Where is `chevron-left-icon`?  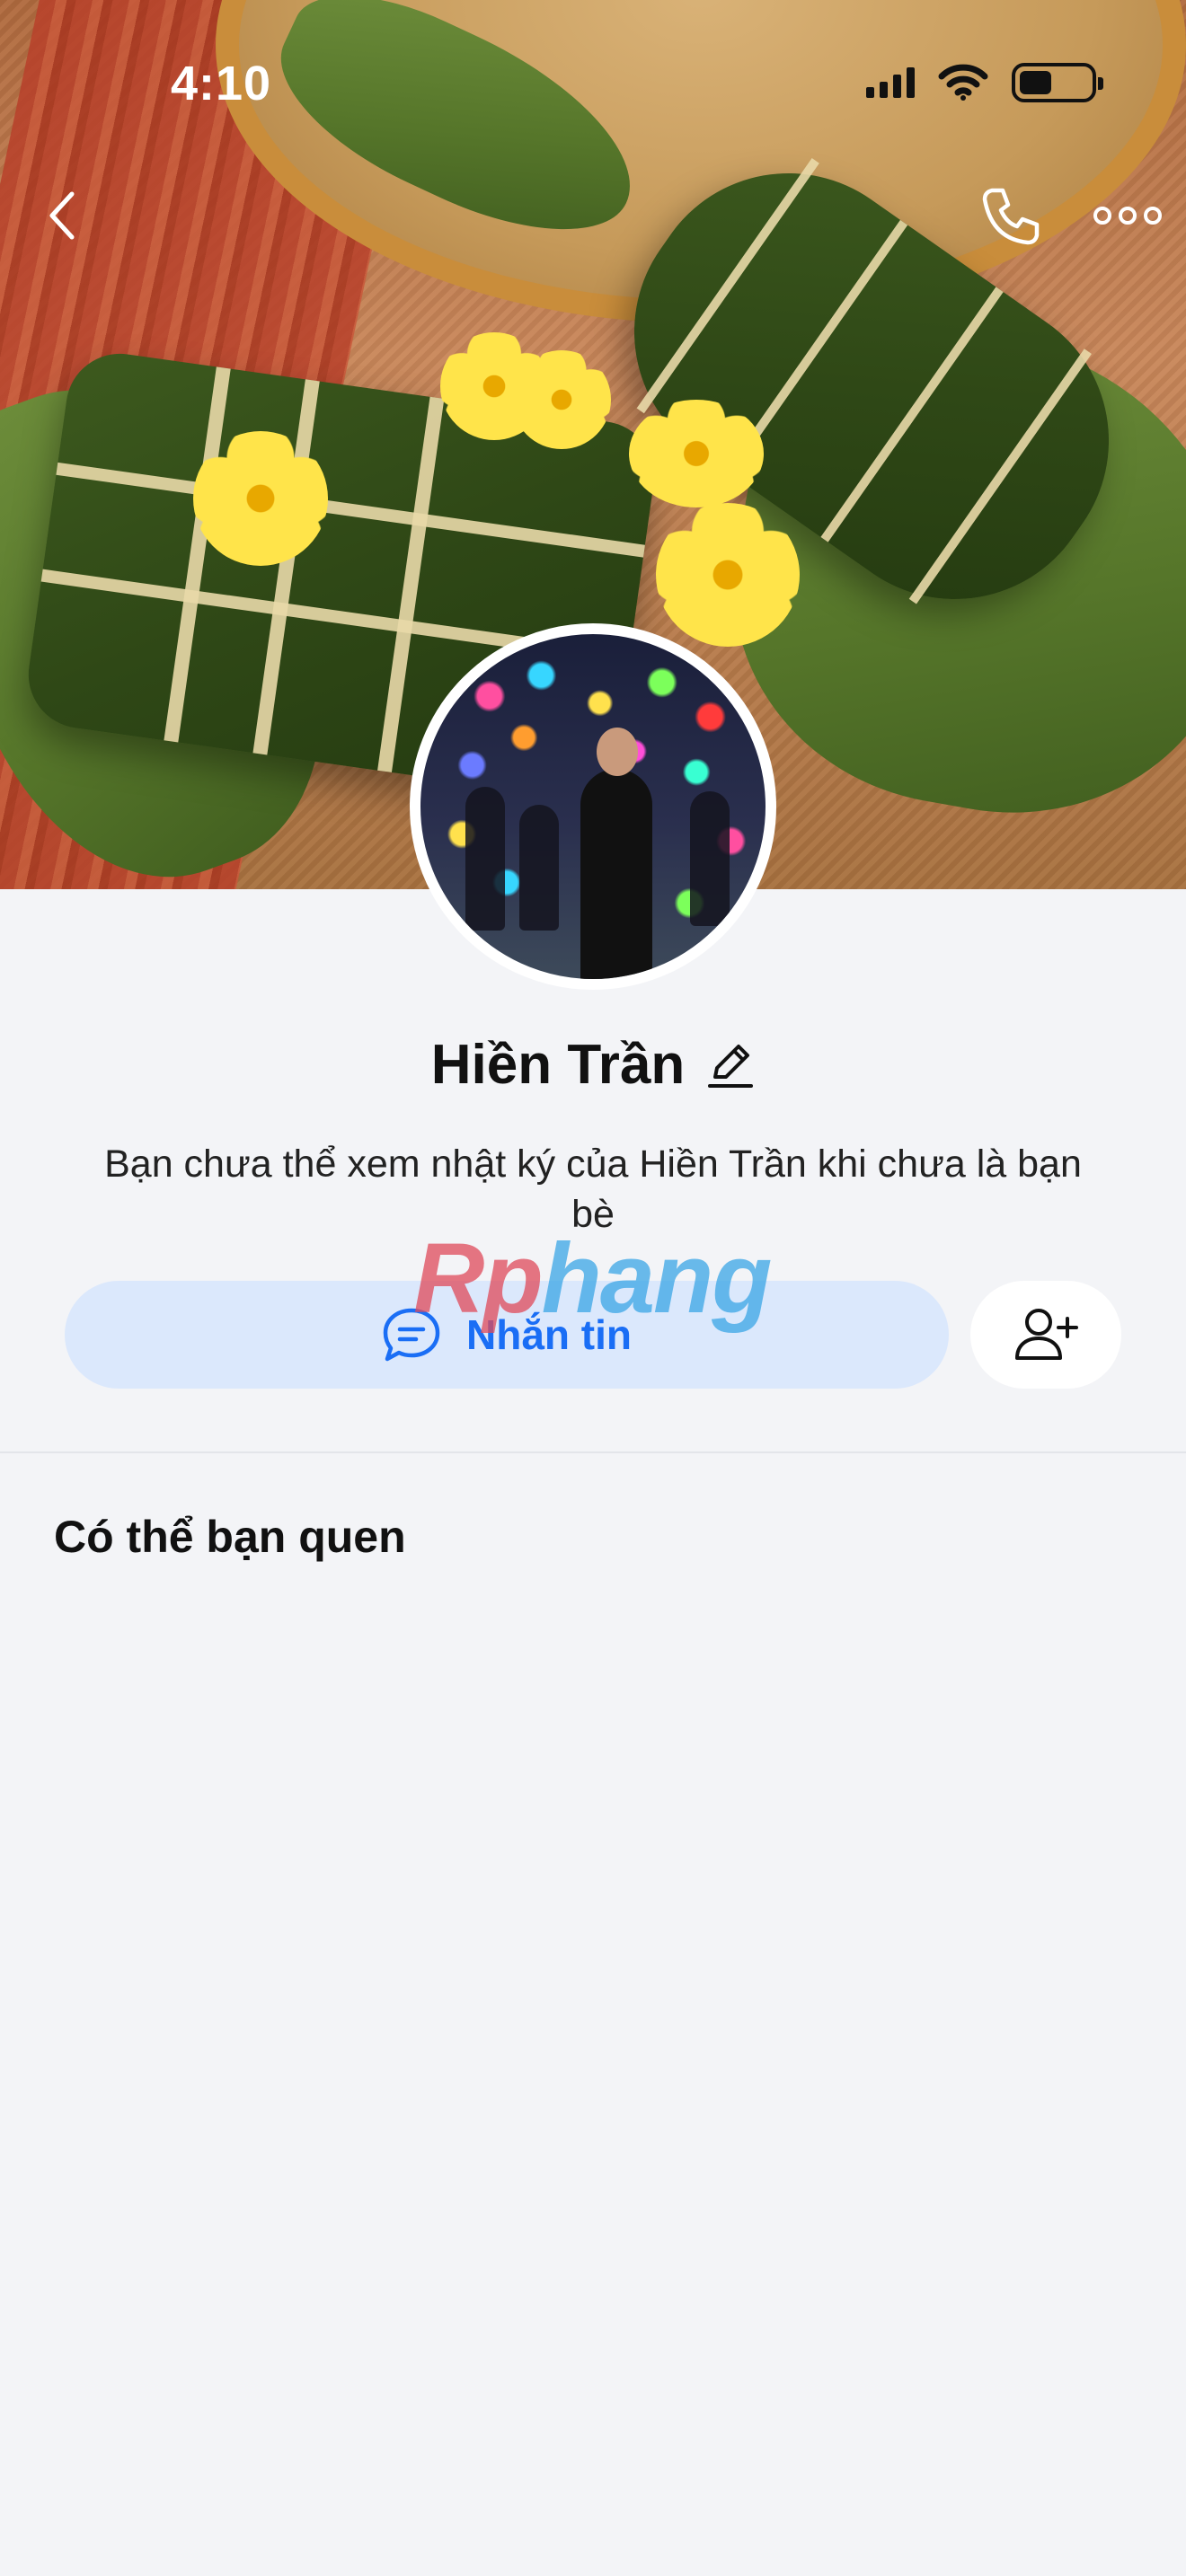 chevron-left-icon is located at coordinates (62, 215).